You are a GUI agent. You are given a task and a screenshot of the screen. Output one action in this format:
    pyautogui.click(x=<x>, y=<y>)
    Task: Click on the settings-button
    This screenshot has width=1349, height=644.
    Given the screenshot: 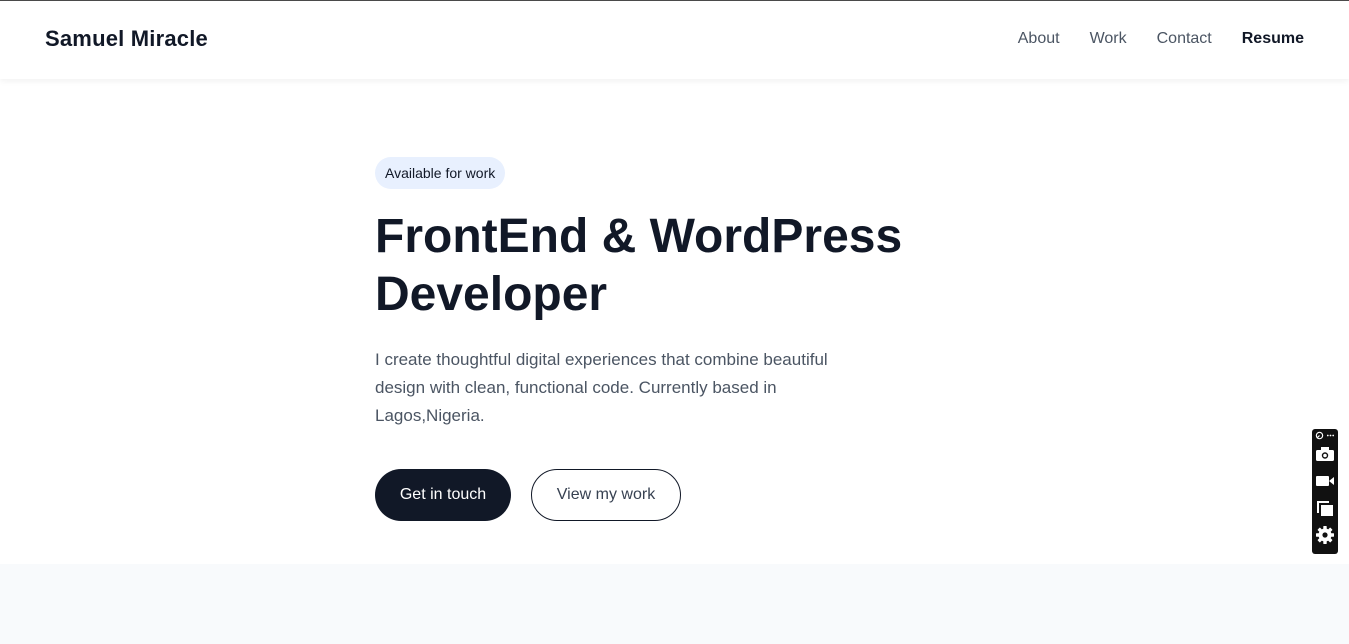 What is the action you would take?
    pyautogui.click(x=1325, y=537)
    